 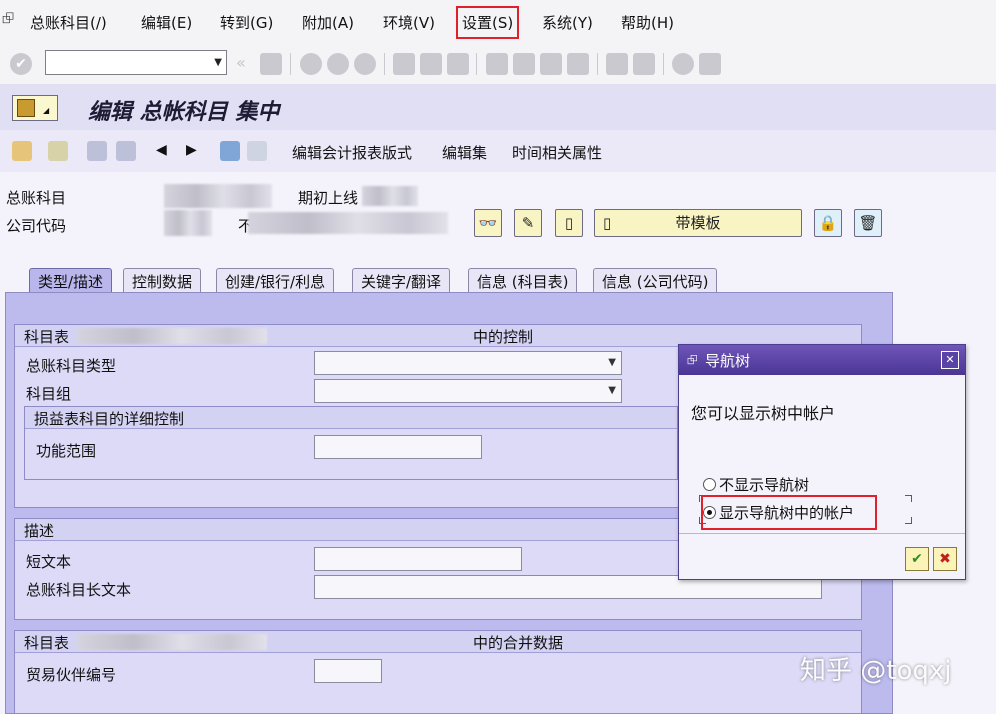 I want to click on print-icon, so click(x=404, y=64).